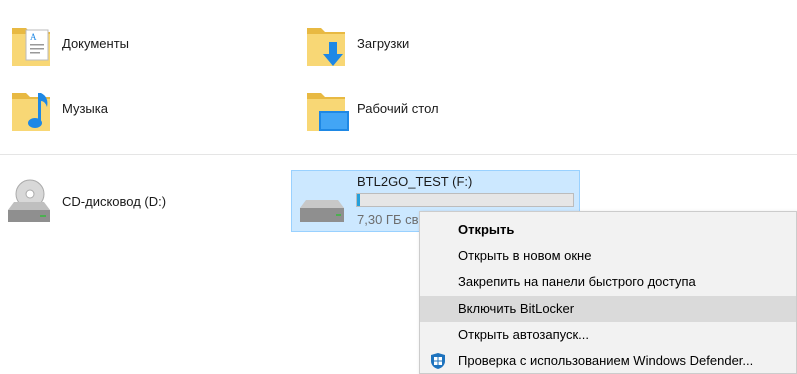  I want to click on menu-item-open-new-window: Открыть в новом окне, so click(608, 256).